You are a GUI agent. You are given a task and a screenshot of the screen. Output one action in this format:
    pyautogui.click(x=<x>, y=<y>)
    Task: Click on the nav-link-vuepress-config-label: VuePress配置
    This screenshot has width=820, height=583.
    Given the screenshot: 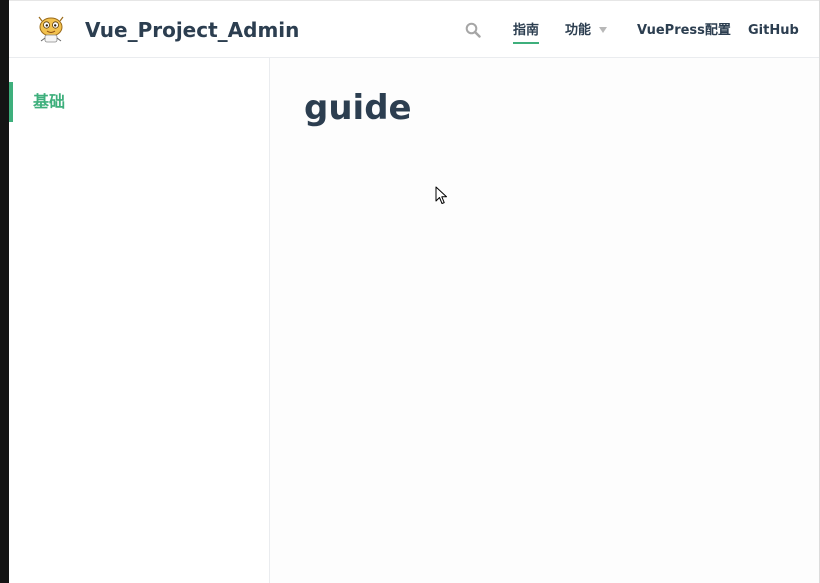 What is the action you would take?
    pyautogui.click(x=684, y=30)
    